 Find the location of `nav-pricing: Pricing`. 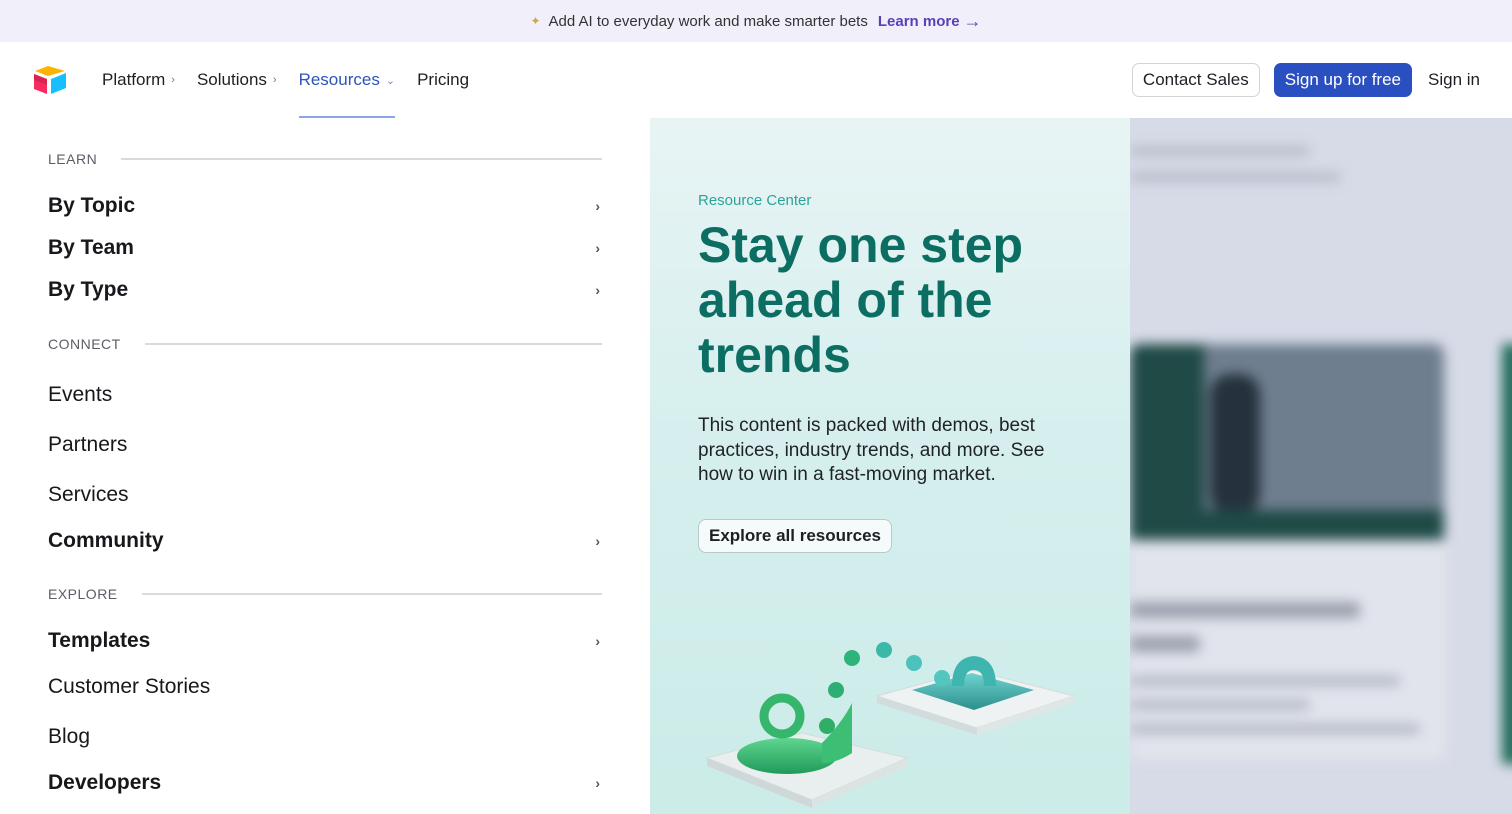

nav-pricing: Pricing is located at coordinates (443, 80).